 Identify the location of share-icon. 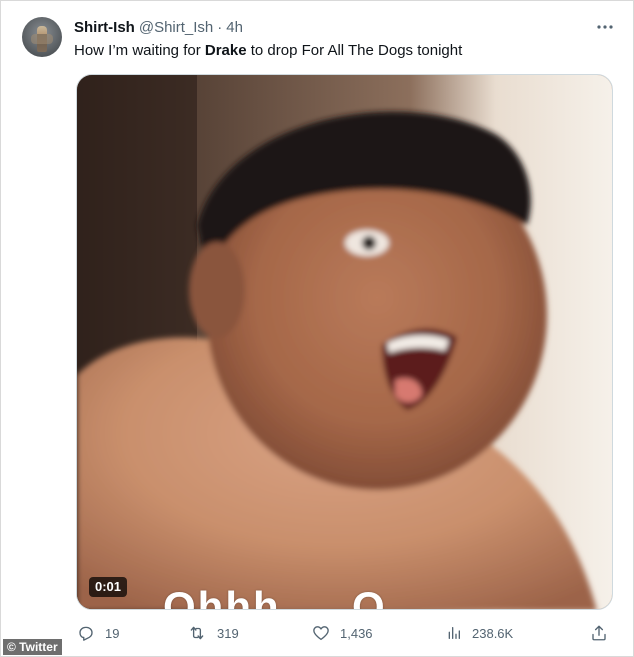
(599, 633).